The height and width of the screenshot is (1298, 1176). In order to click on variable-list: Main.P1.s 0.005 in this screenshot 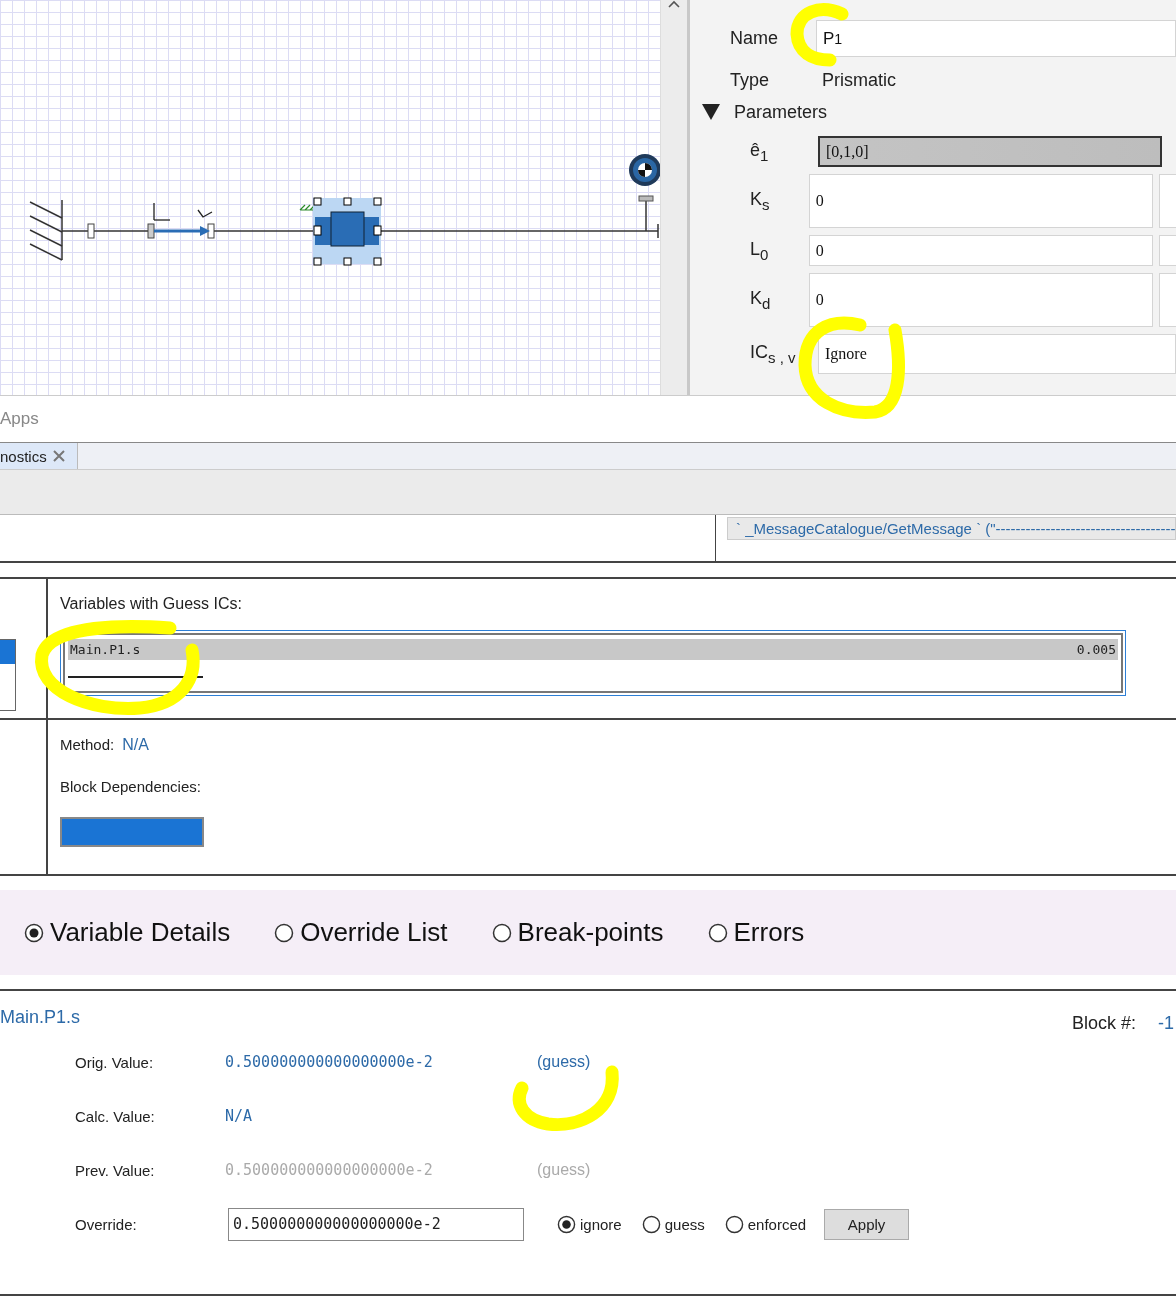, I will do `click(593, 663)`.